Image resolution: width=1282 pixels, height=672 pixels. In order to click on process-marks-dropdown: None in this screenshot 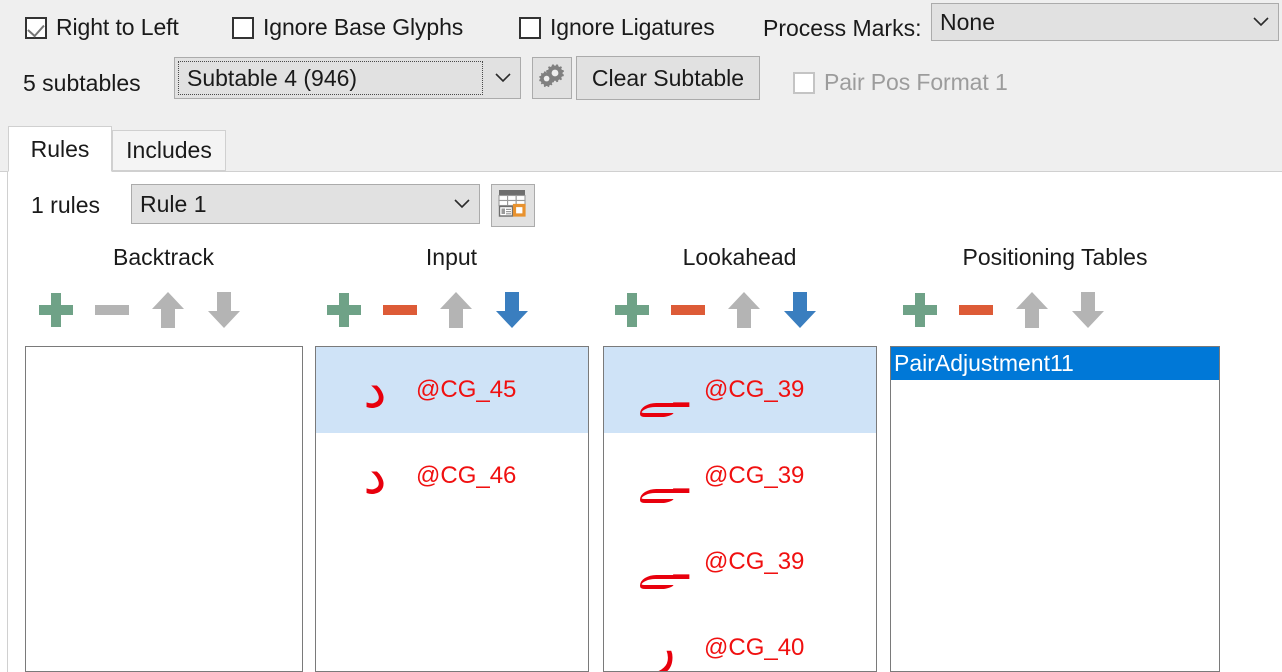, I will do `click(1105, 22)`.